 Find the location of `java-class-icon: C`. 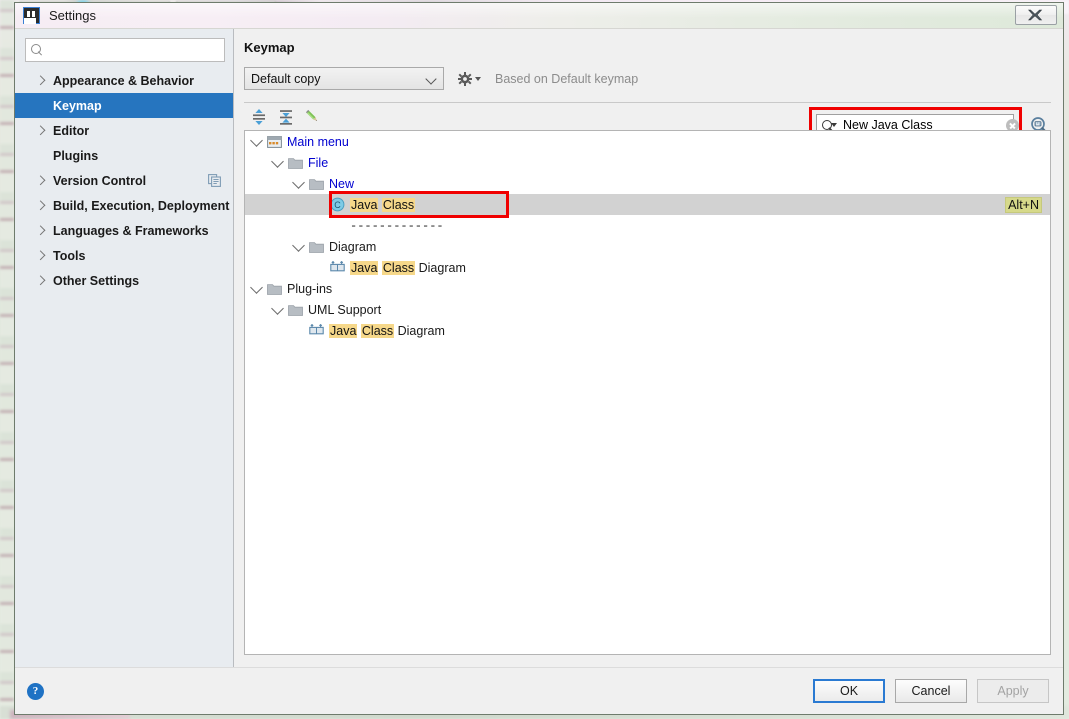

java-class-icon: C is located at coordinates (337, 204).